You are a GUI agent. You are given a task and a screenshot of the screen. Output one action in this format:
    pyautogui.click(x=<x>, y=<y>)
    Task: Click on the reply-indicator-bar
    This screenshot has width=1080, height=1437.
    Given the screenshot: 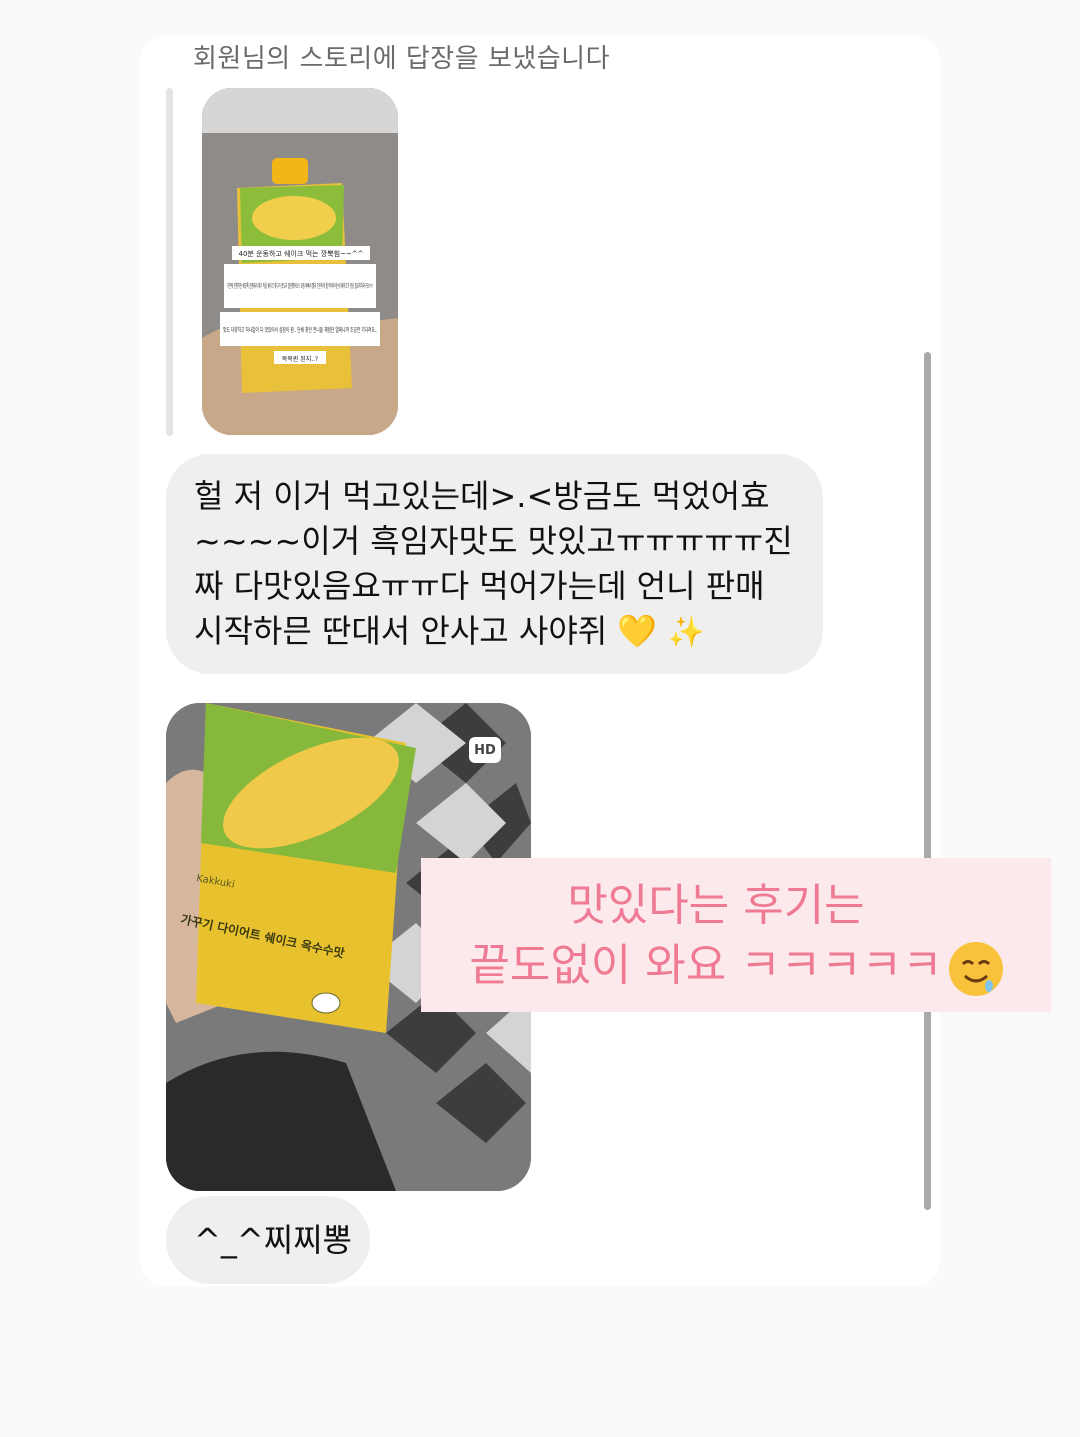 What is the action you would take?
    pyautogui.click(x=169, y=262)
    